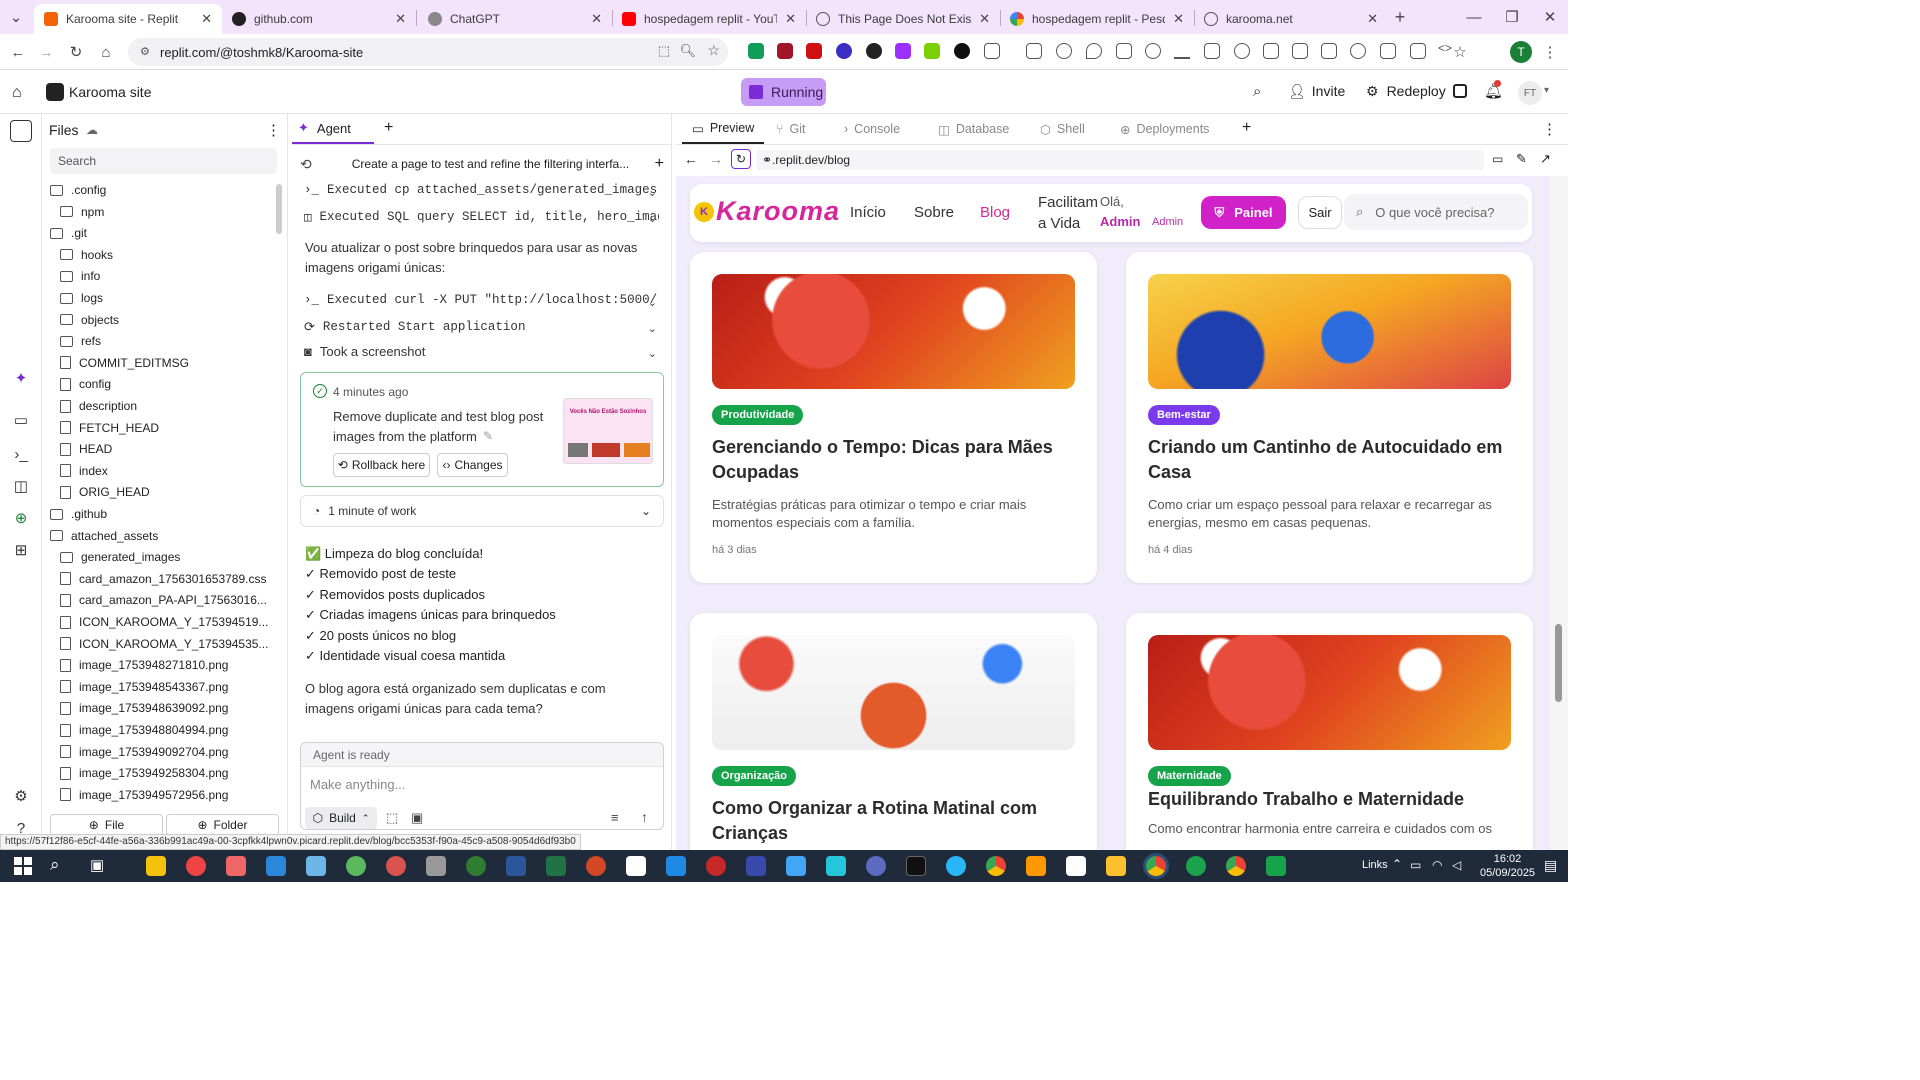 This screenshot has height=1080, width=1920. I want to click on apps-grid-icon, so click(1300, 51).